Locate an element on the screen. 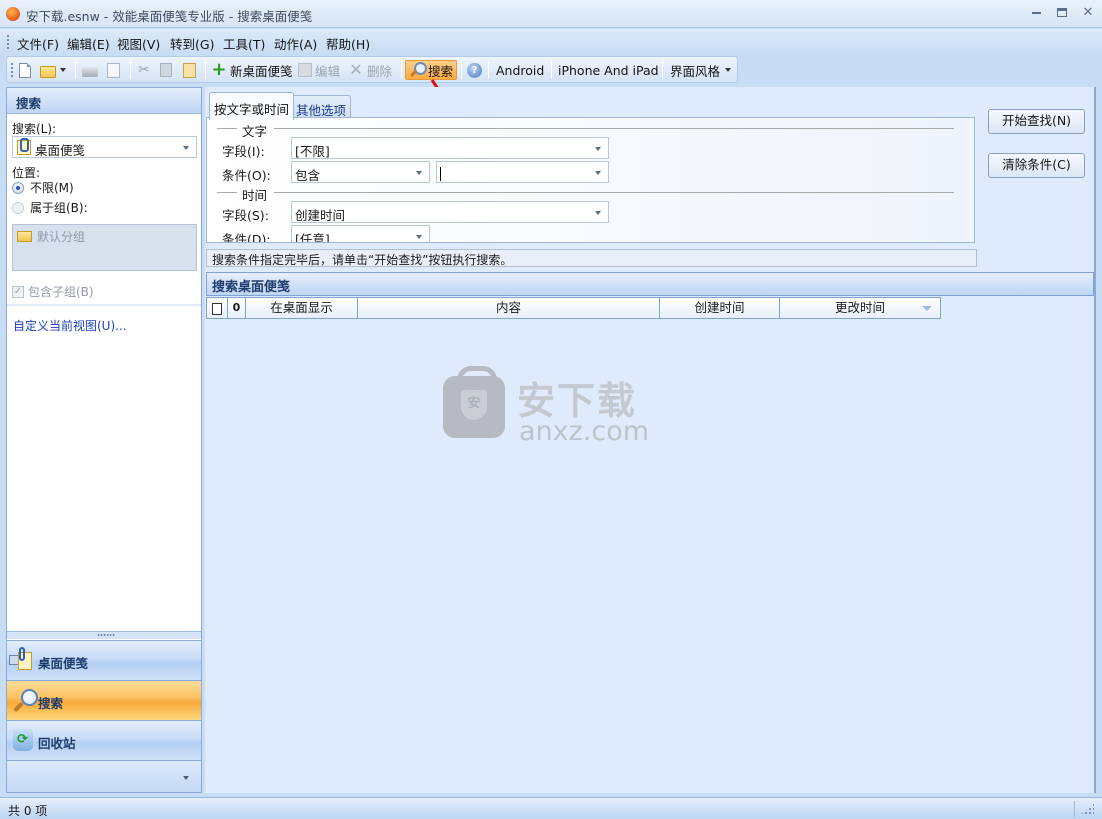 Image resolution: width=1102 pixels, height=819 pixels. time-field-label: 字段(S): is located at coordinates (245, 215).